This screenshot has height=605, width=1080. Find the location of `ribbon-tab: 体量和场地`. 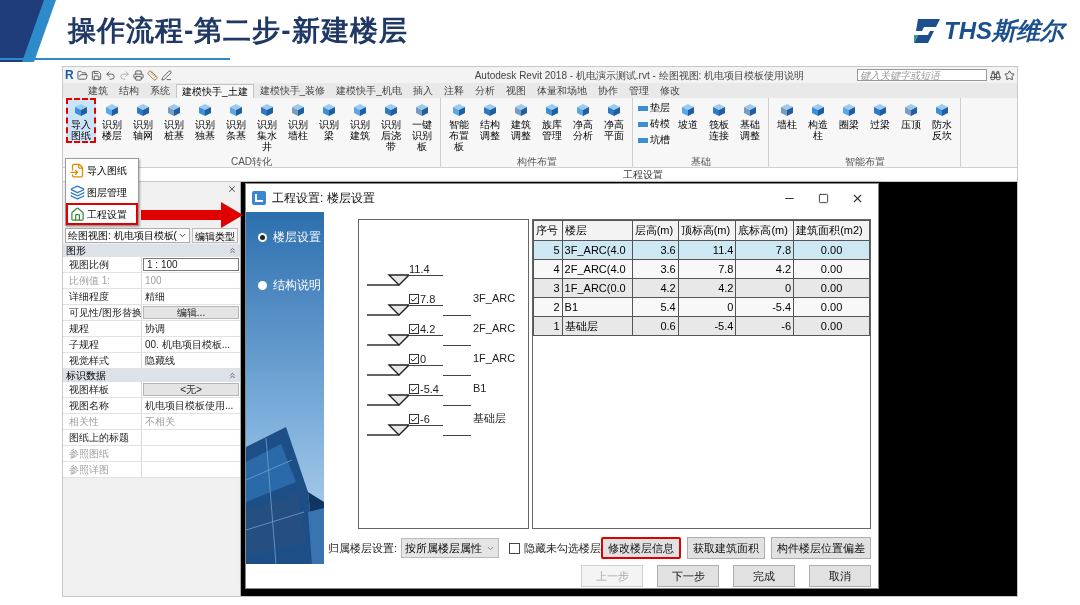

ribbon-tab: 体量和场地 is located at coordinates (561, 91).